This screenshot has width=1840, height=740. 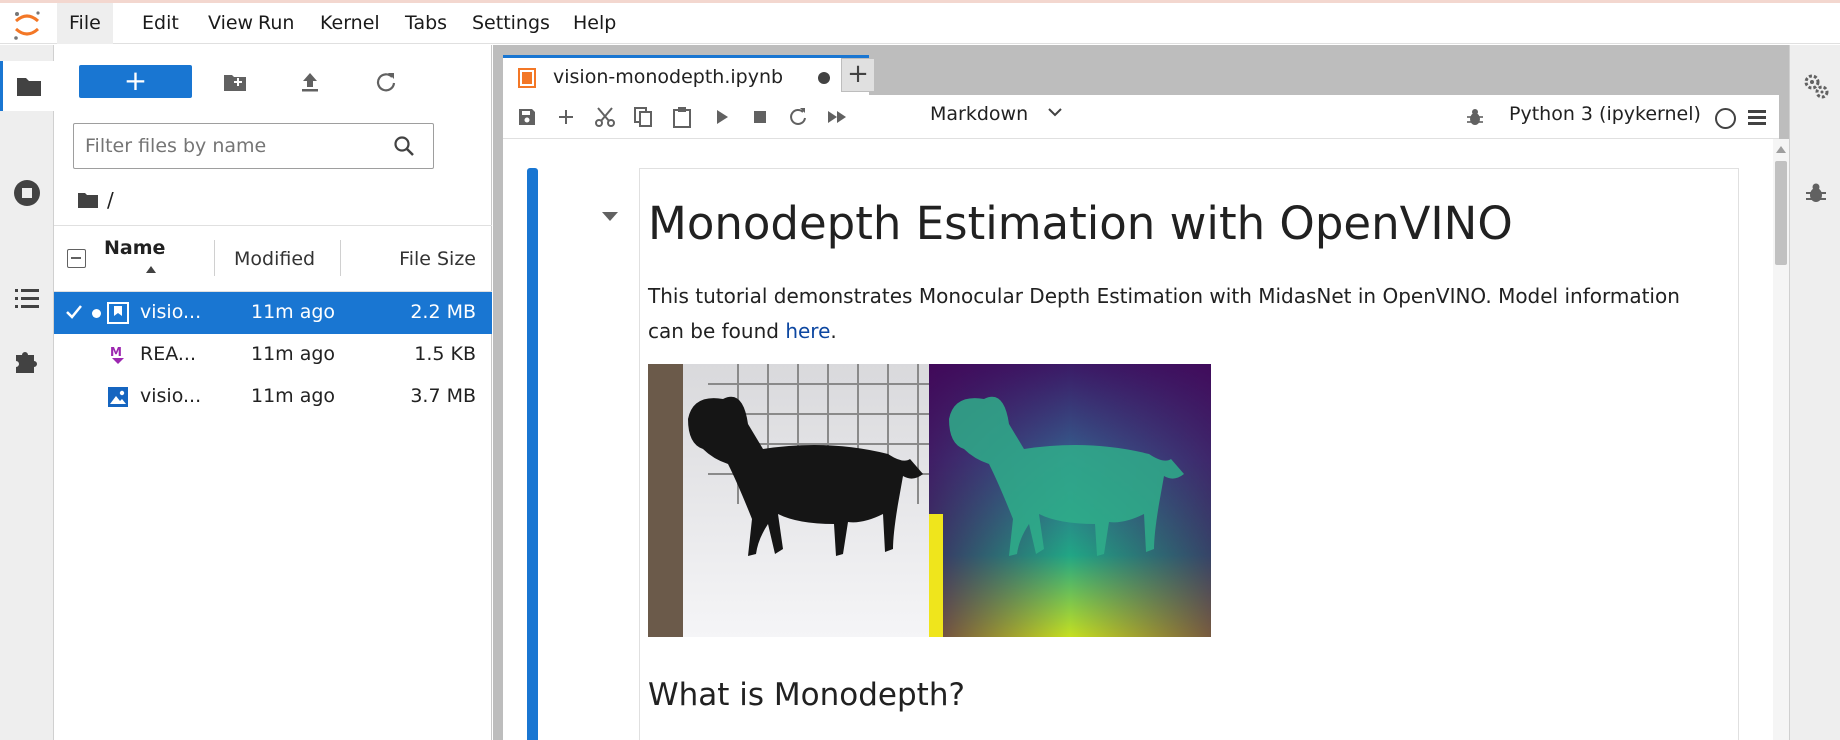 I want to click on new-folder-icon, so click(x=235, y=83).